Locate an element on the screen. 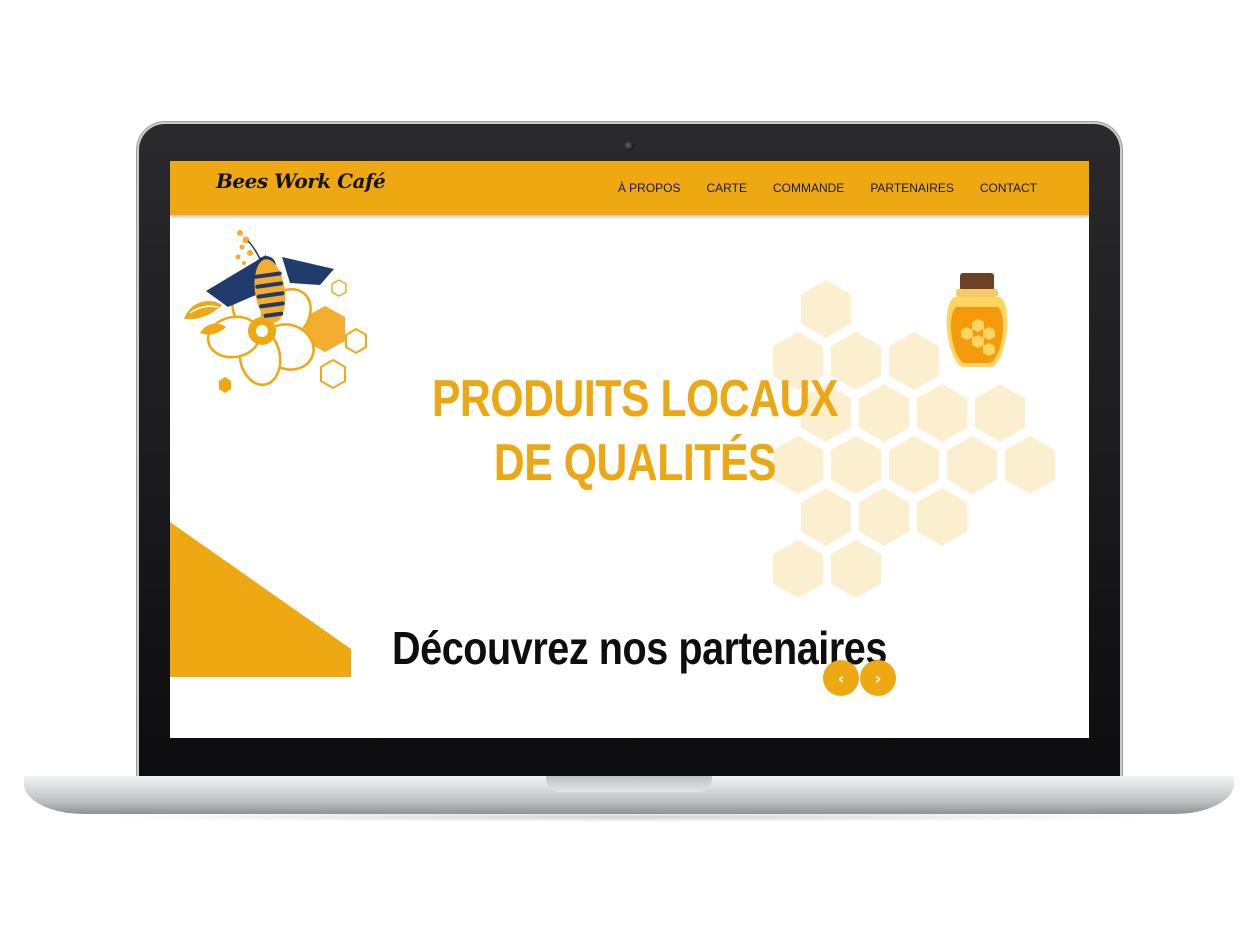 This screenshot has width=1258, height=944. hero-title: PRODUITS LOCAUX DE QUALITÉS is located at coordinates (635, 431).